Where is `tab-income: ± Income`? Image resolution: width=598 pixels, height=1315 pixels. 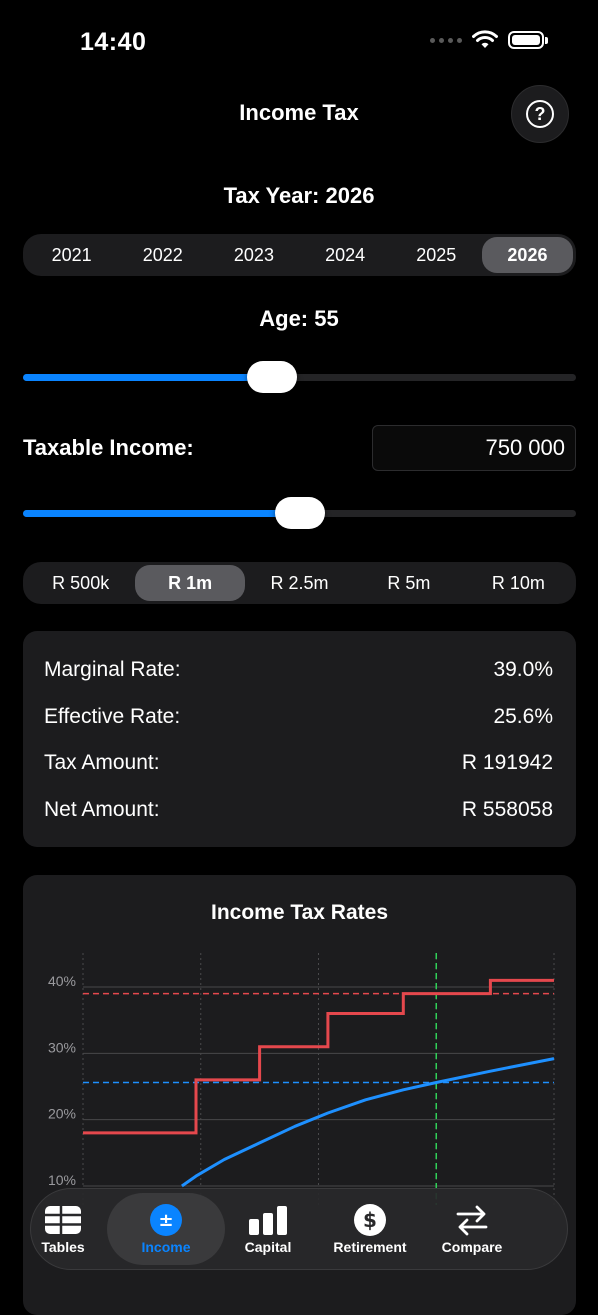 tab-income: ± Income is located at coordinates (166, 1229).